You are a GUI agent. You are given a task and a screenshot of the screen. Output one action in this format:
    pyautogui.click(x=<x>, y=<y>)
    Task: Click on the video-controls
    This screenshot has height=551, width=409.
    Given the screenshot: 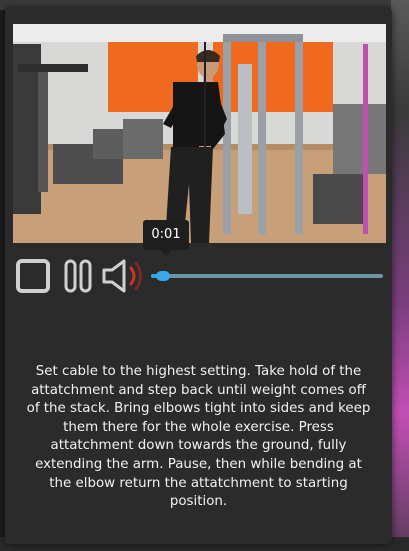 What is the action you would take?
    pyautogui.click(x=201, y=278)
    